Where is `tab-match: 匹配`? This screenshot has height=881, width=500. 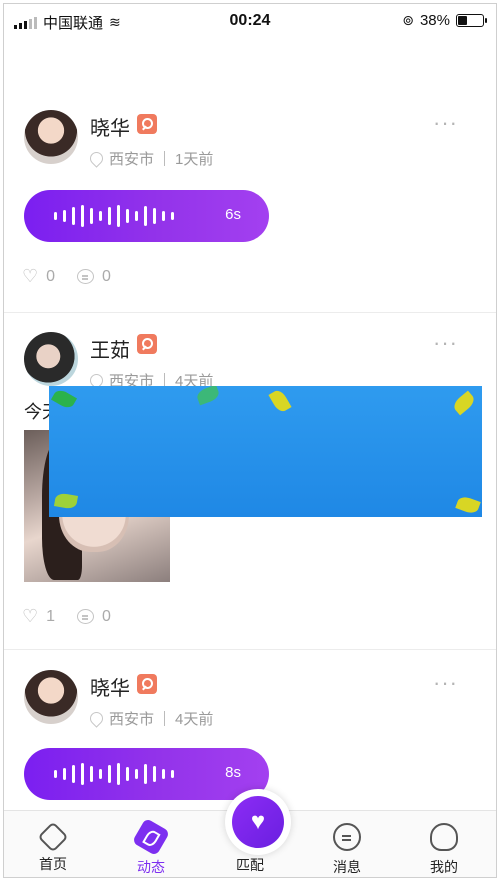
tab-match: 匹配 is located at coordinates (250, 865).